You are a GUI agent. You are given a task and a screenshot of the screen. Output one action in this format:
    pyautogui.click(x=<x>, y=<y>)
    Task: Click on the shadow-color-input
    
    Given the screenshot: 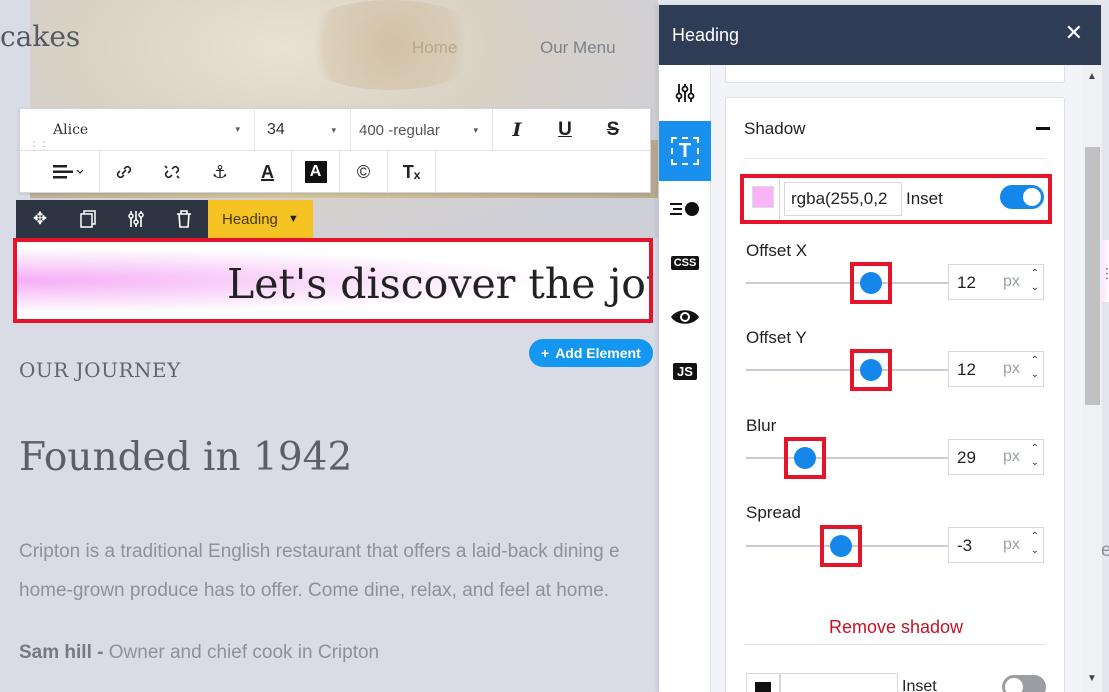 What is the action you would take?
    pyautogui.click(x=839, y=682)
    